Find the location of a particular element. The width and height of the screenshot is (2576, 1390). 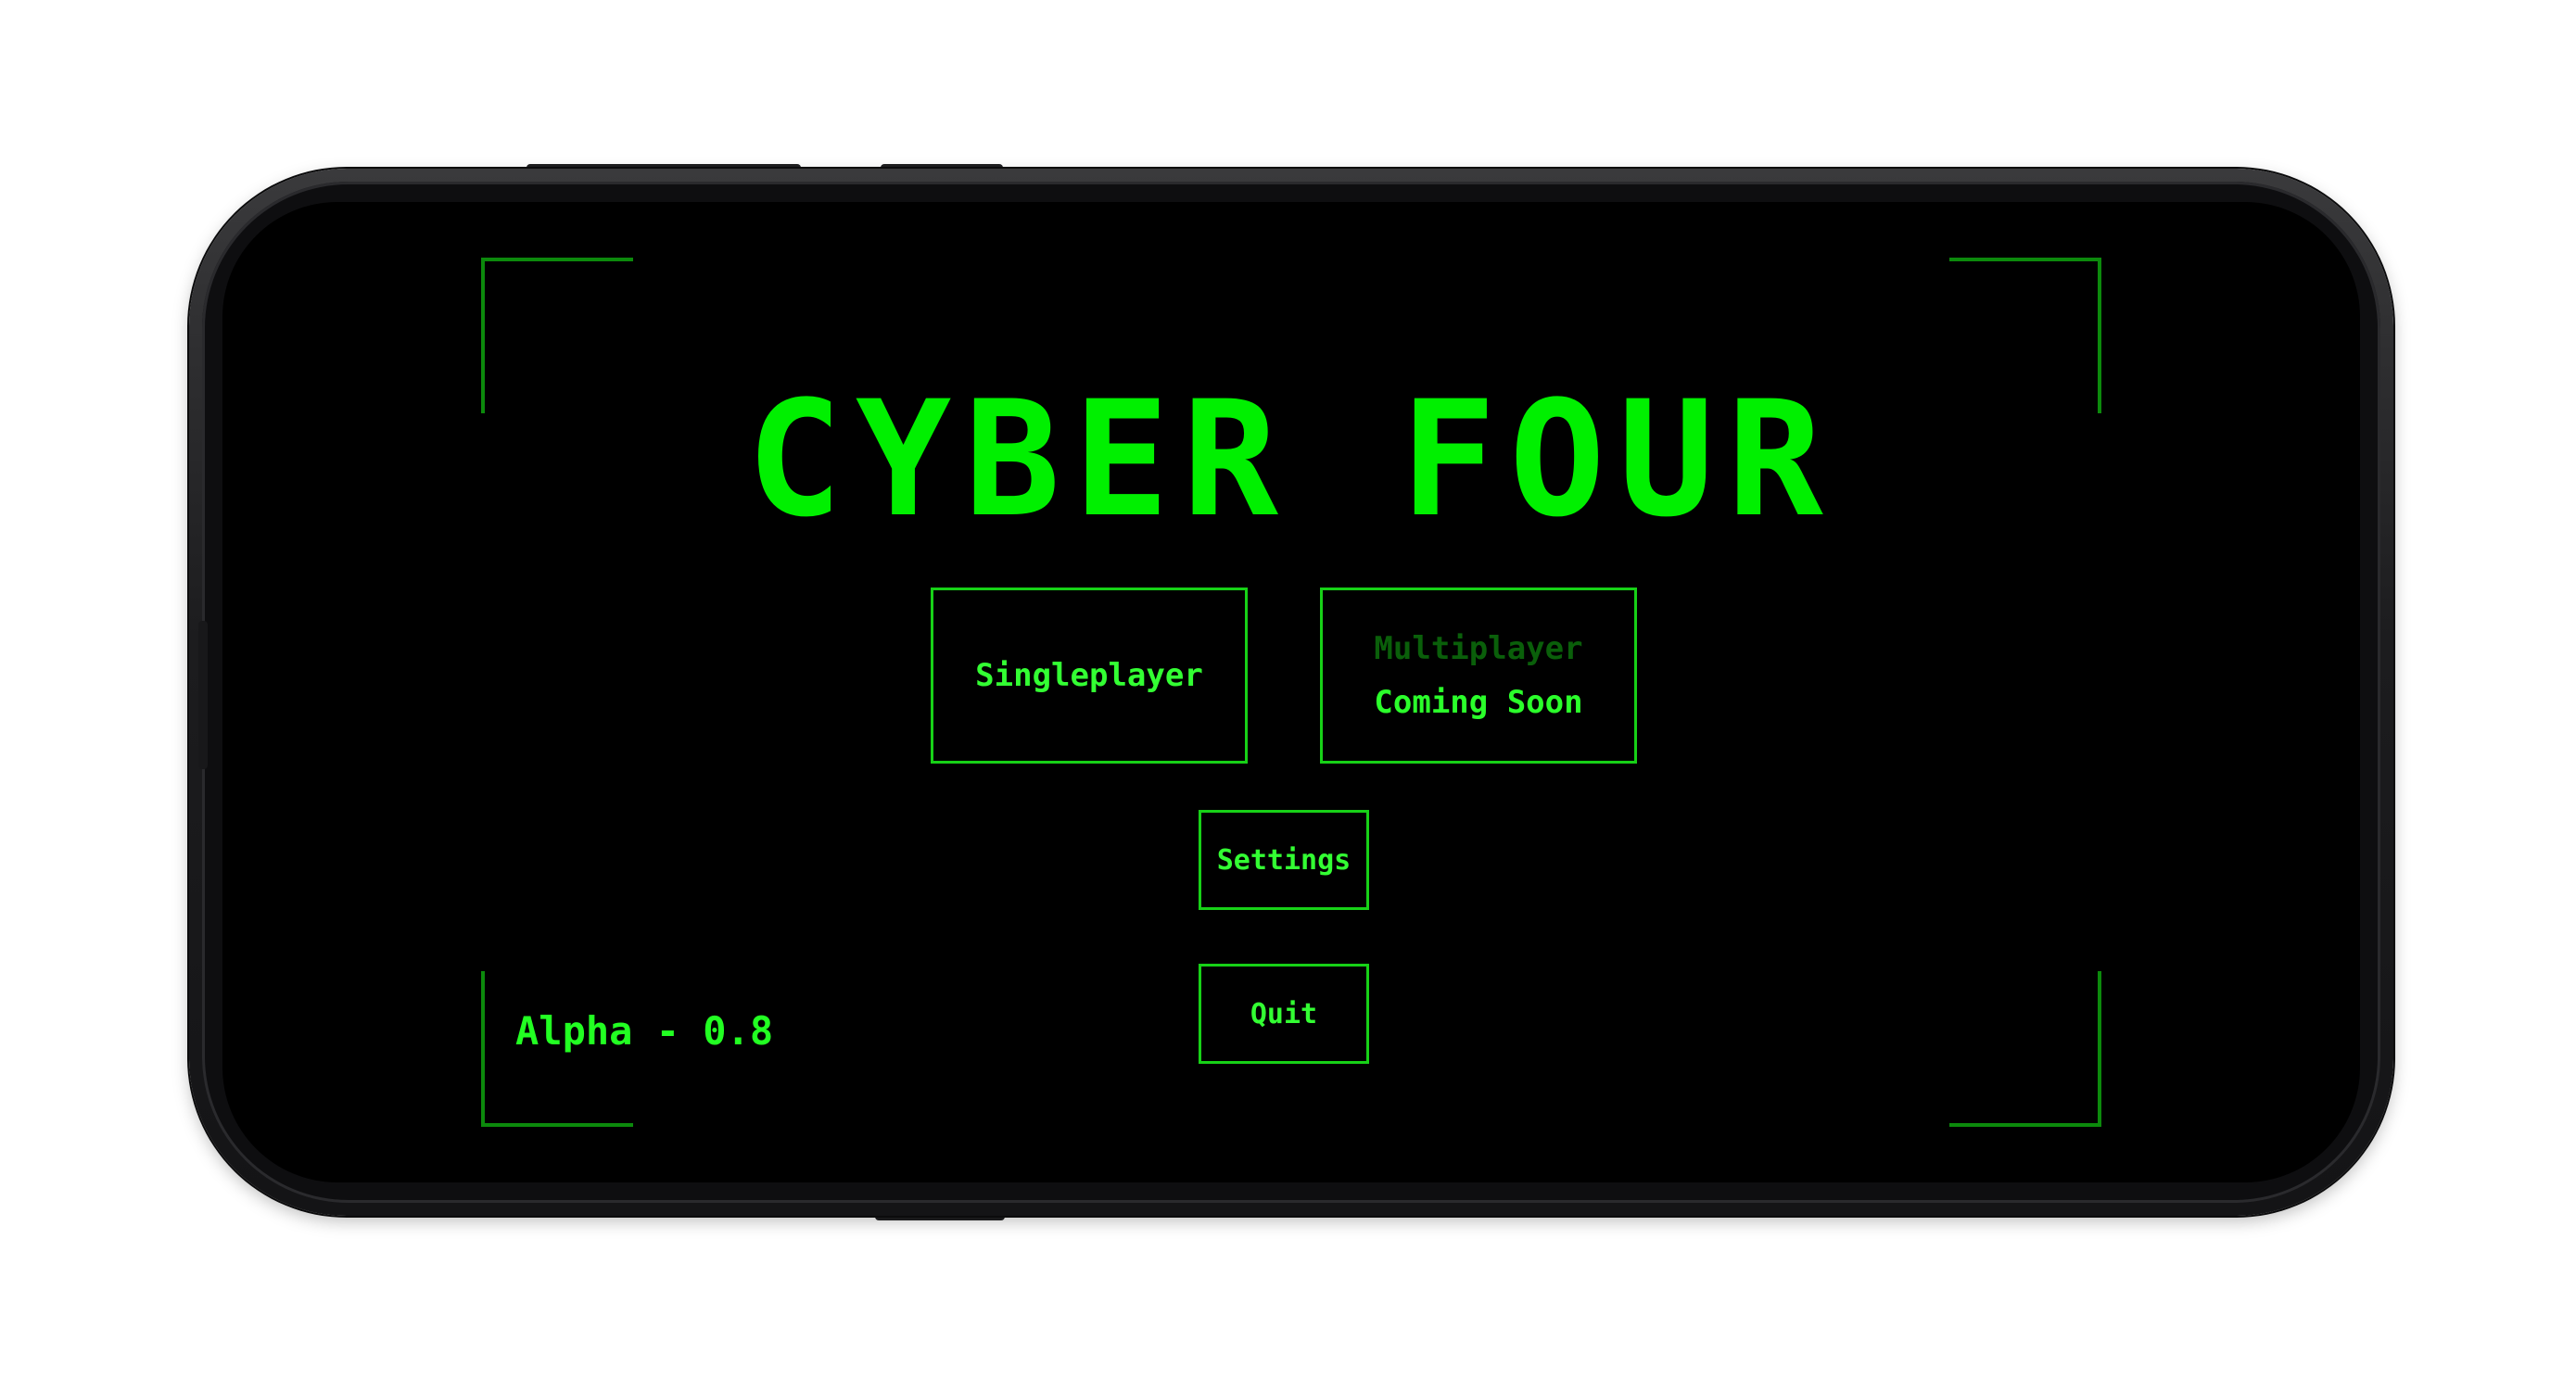

settings-label: Settings is located at coordinates (1283, 860).